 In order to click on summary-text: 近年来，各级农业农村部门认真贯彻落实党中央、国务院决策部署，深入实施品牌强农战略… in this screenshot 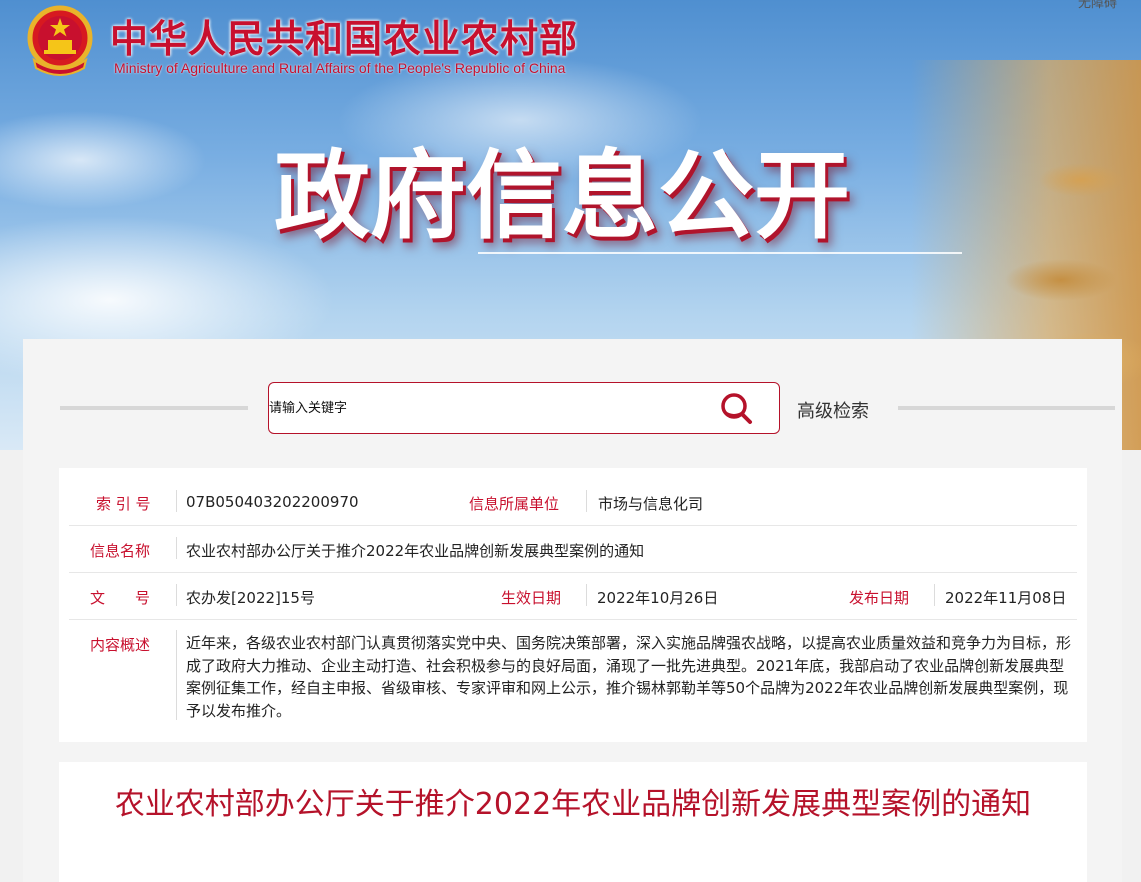, I will do `click(629, 677)`.